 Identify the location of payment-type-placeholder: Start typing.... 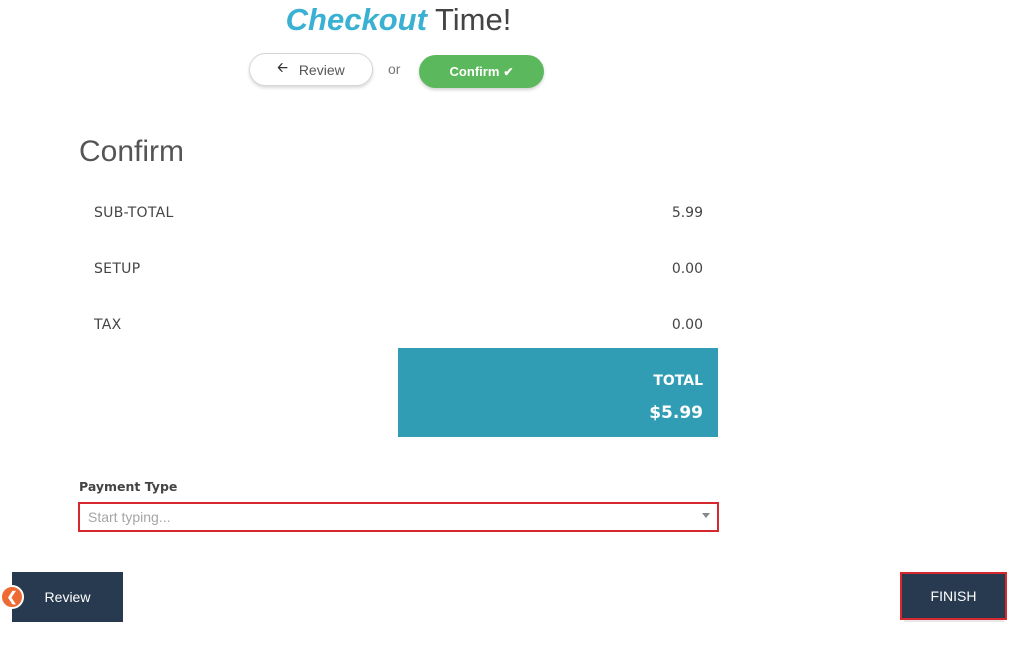
(129, 517).